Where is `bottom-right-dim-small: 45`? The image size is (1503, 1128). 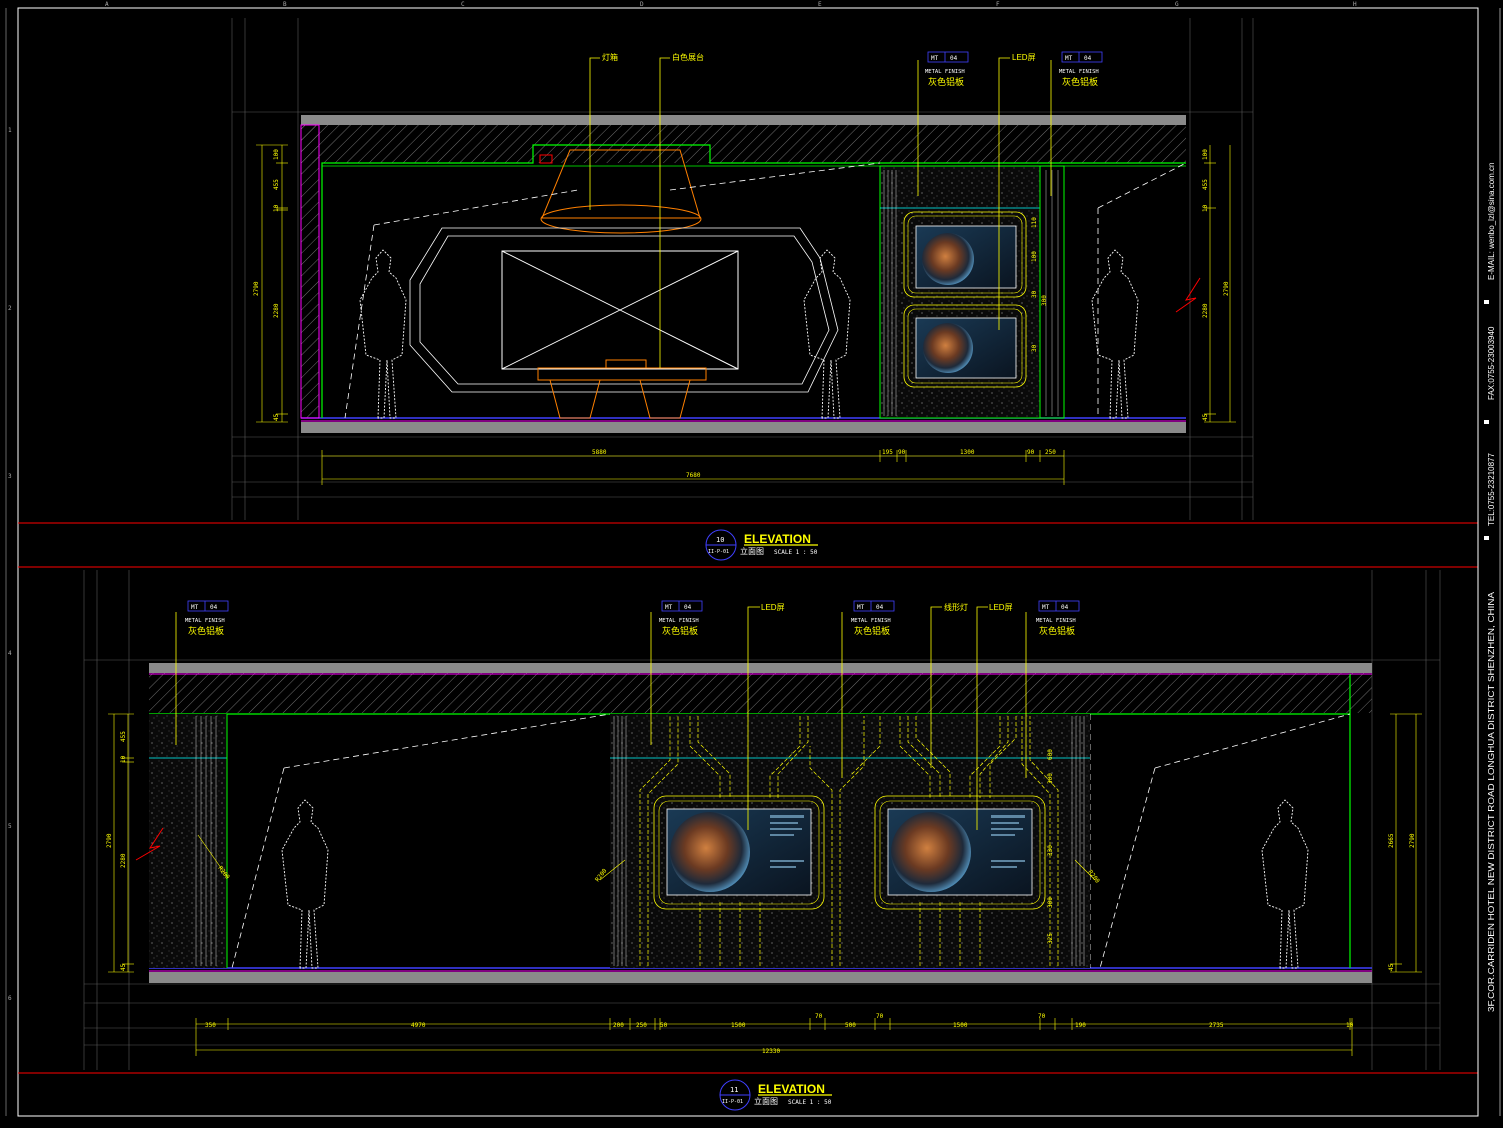
bottom-right-dim-small: 45 is located at coordinates (1391, 967).